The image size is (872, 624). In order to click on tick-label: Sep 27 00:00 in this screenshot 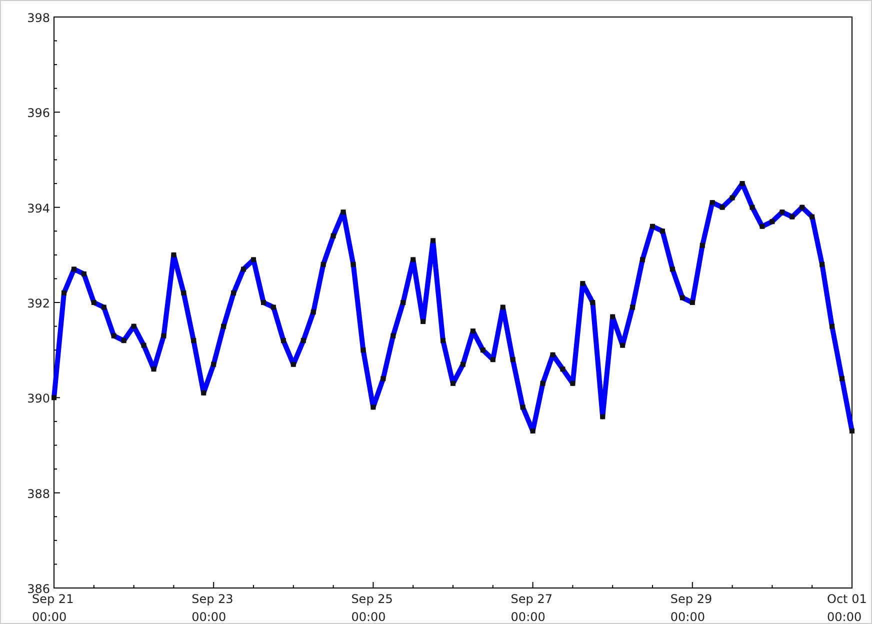, I will do `click(531, 607)`.